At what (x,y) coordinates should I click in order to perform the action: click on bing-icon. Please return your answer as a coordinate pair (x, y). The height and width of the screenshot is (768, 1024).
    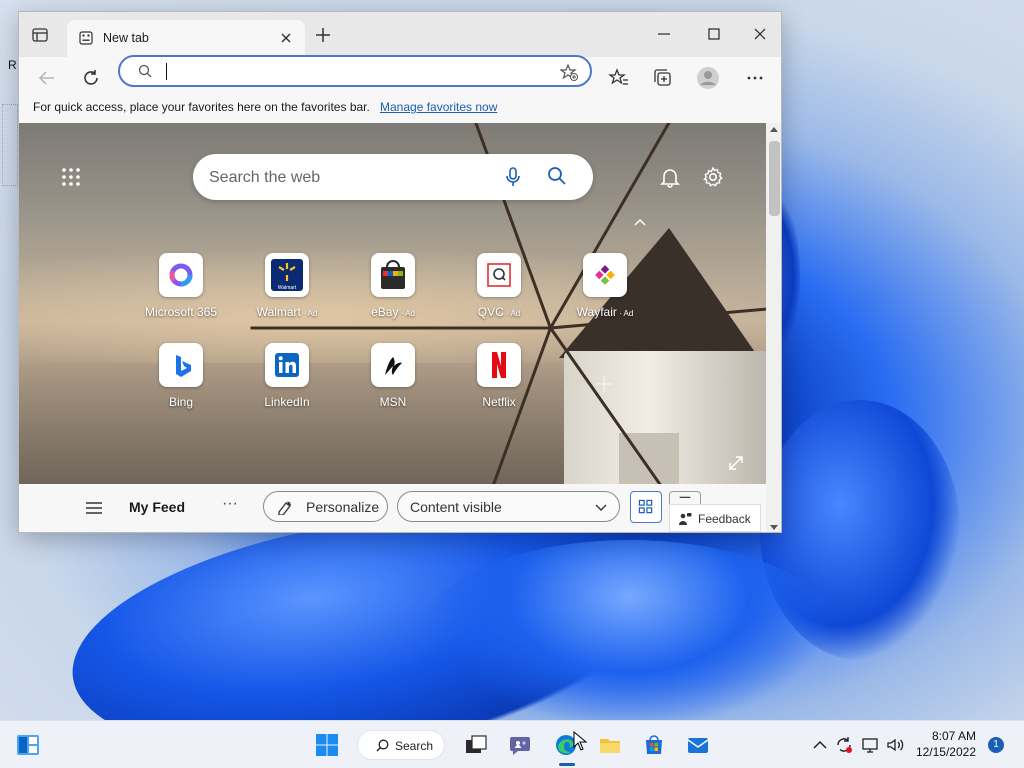
    Looking at the image, I should click on (181, 365).